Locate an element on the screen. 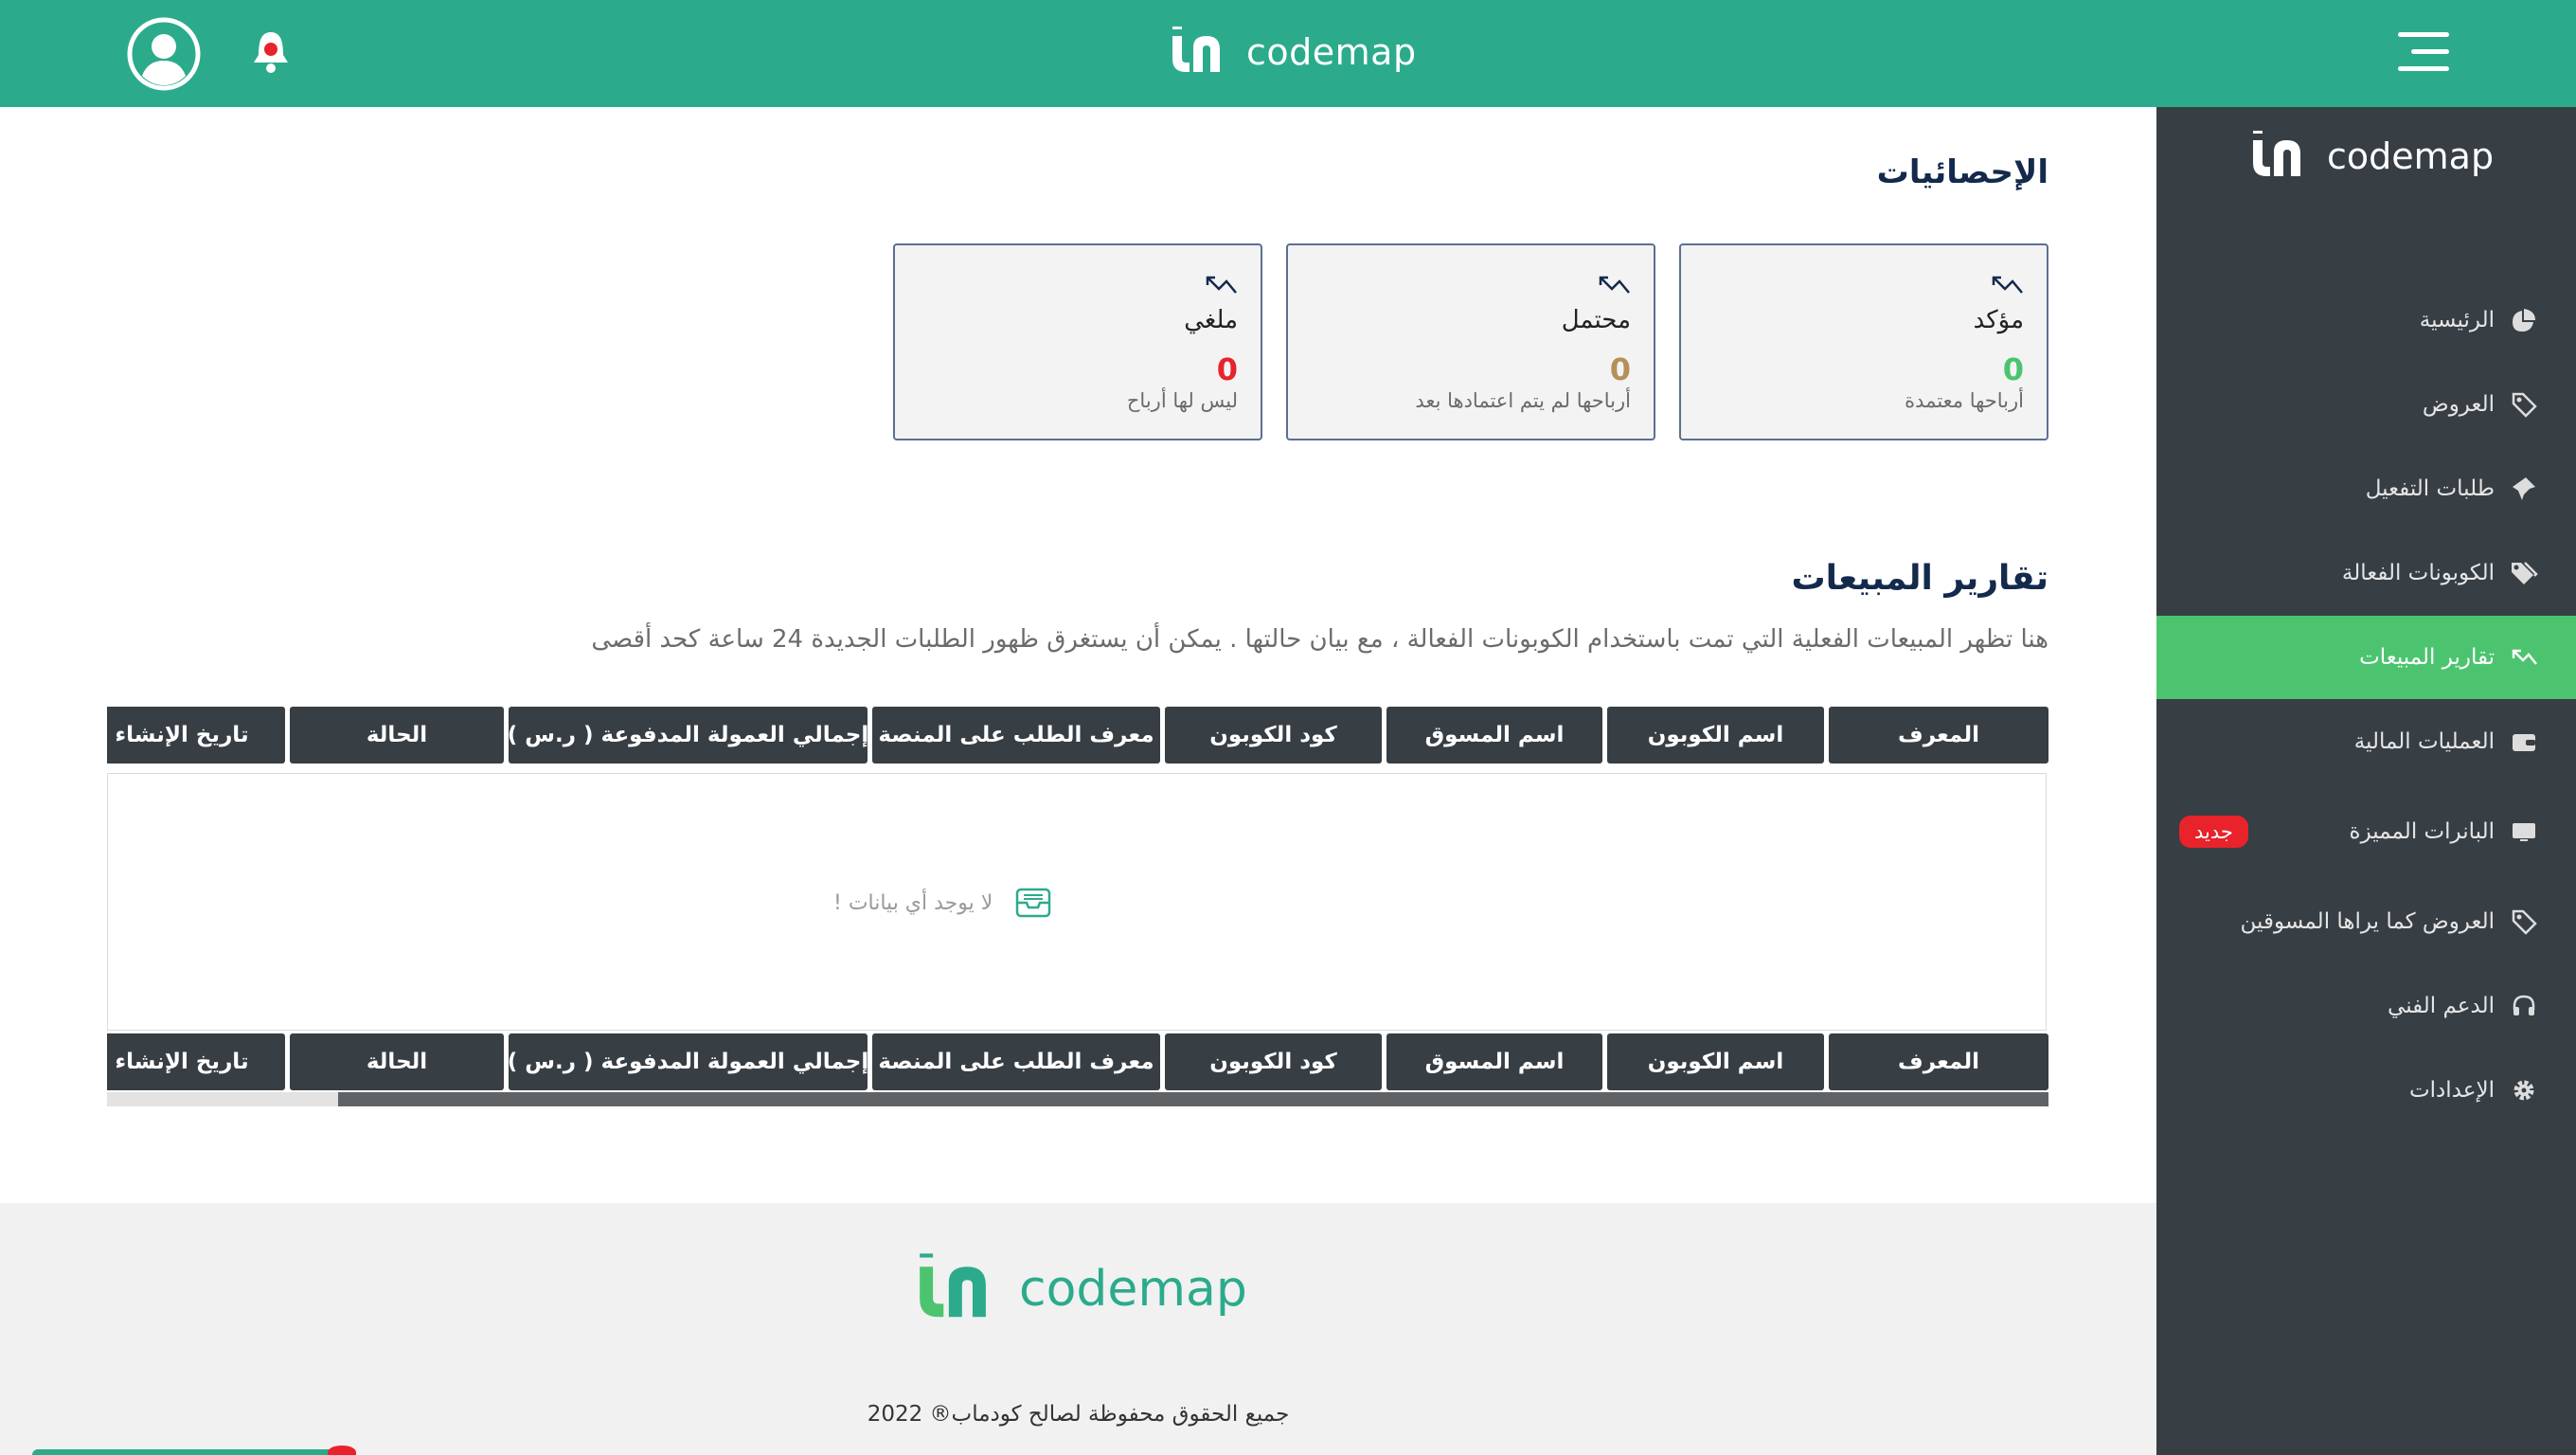 Image resolution: width=2576 pixels, height=1455 pixels. top-bar: codemap is located at coordinates (1288, 53).